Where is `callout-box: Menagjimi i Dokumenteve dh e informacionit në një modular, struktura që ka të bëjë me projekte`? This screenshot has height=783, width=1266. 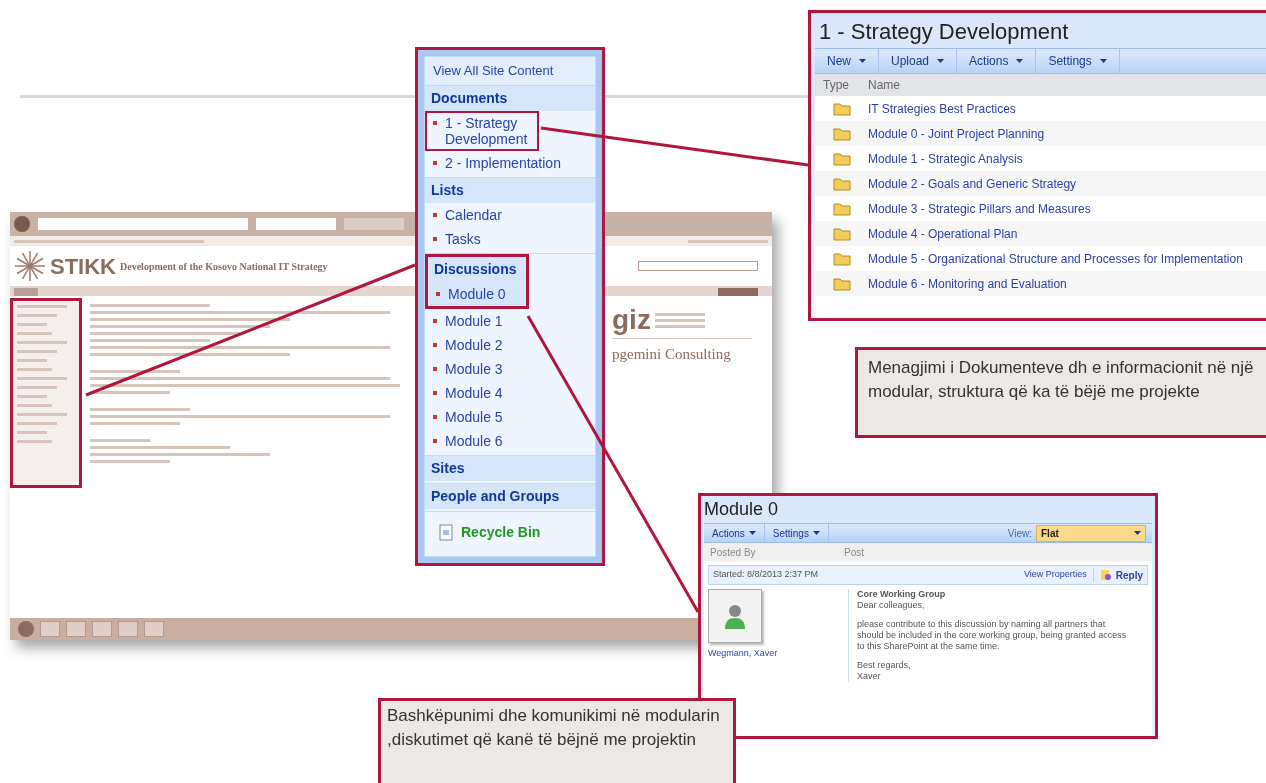
callout-box: Menagjimi i Dokumenteve dh e informacionit në një modular, struktura që ka të bëjë me projekte is located at coordinates (1060, 392).